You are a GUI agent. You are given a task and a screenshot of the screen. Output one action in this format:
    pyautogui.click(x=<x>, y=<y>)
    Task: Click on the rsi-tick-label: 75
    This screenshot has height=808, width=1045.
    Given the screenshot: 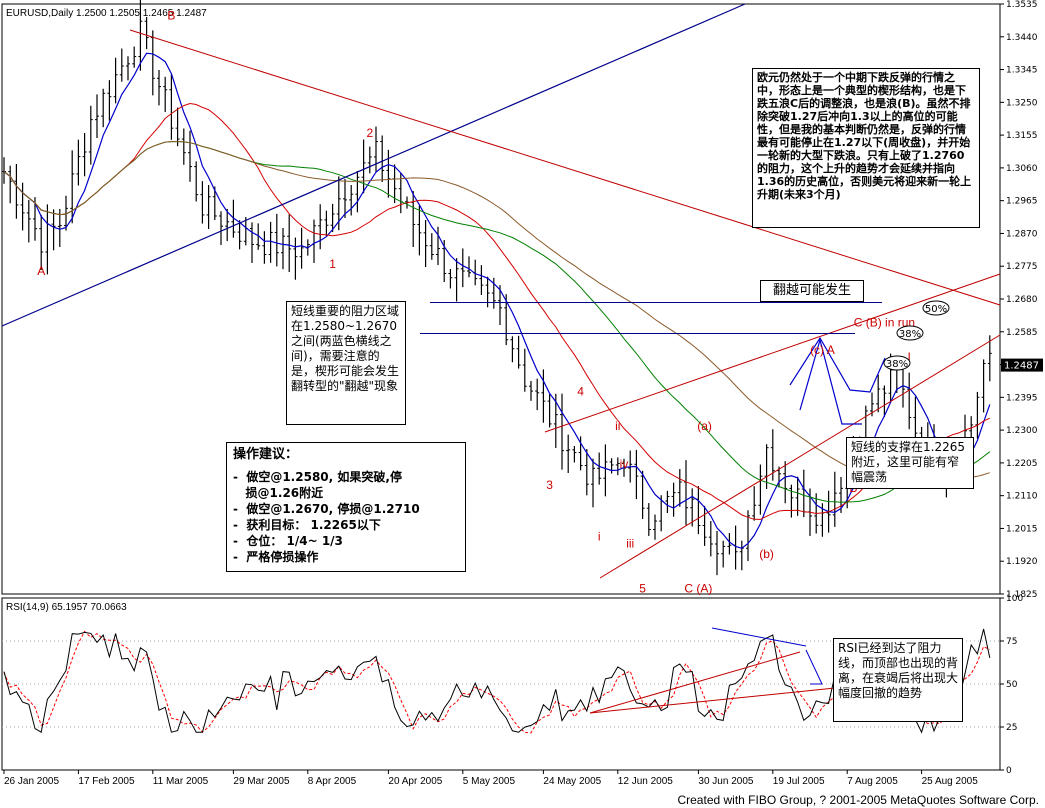 What is the action you would take?
    pyautogui.click(x=1011, y=642)
    